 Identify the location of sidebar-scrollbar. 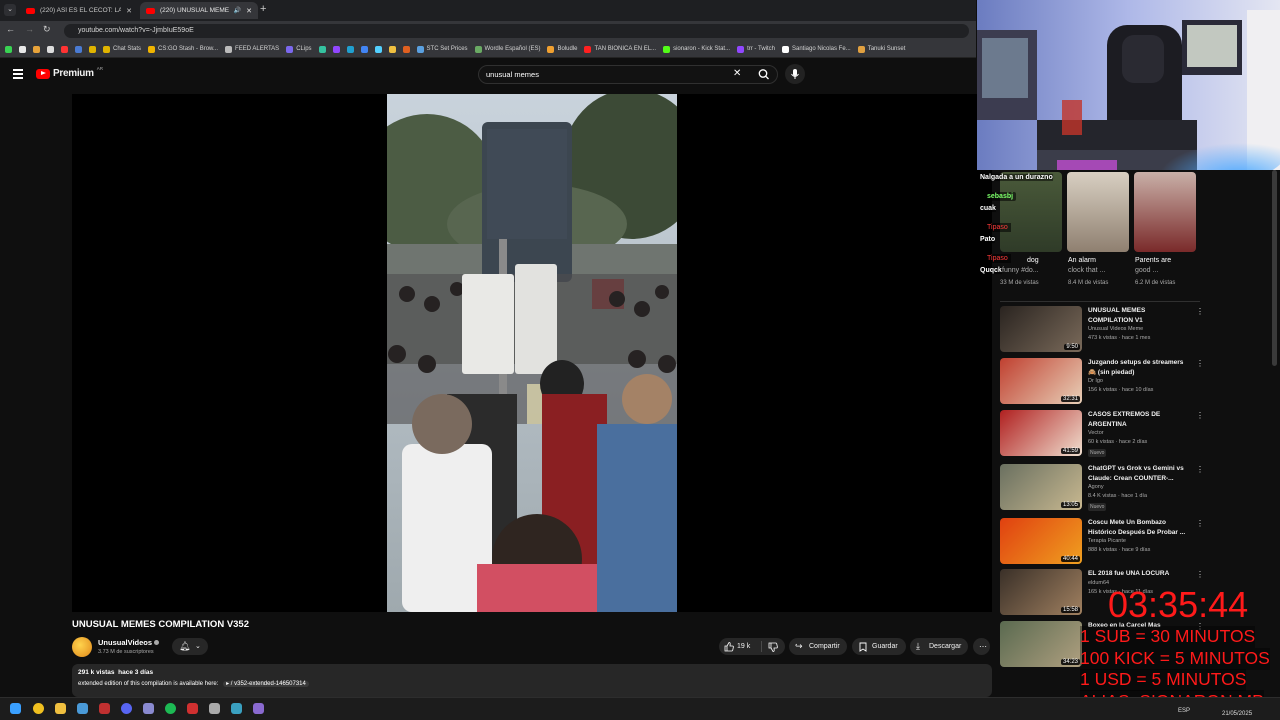
(1274, 268).